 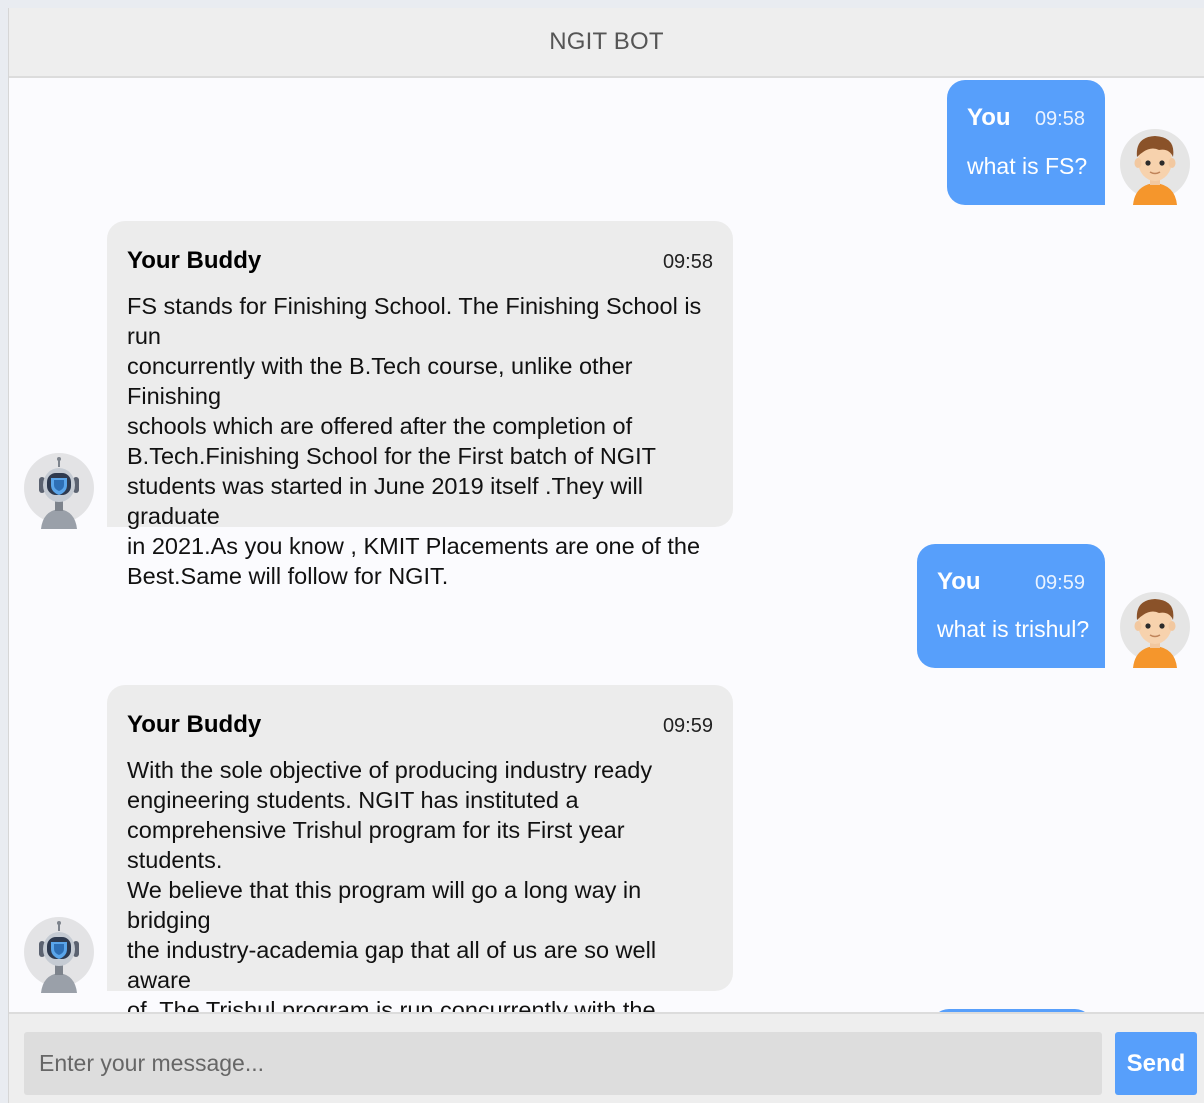 I want to click on message-input, so click(x=563, y=1063).